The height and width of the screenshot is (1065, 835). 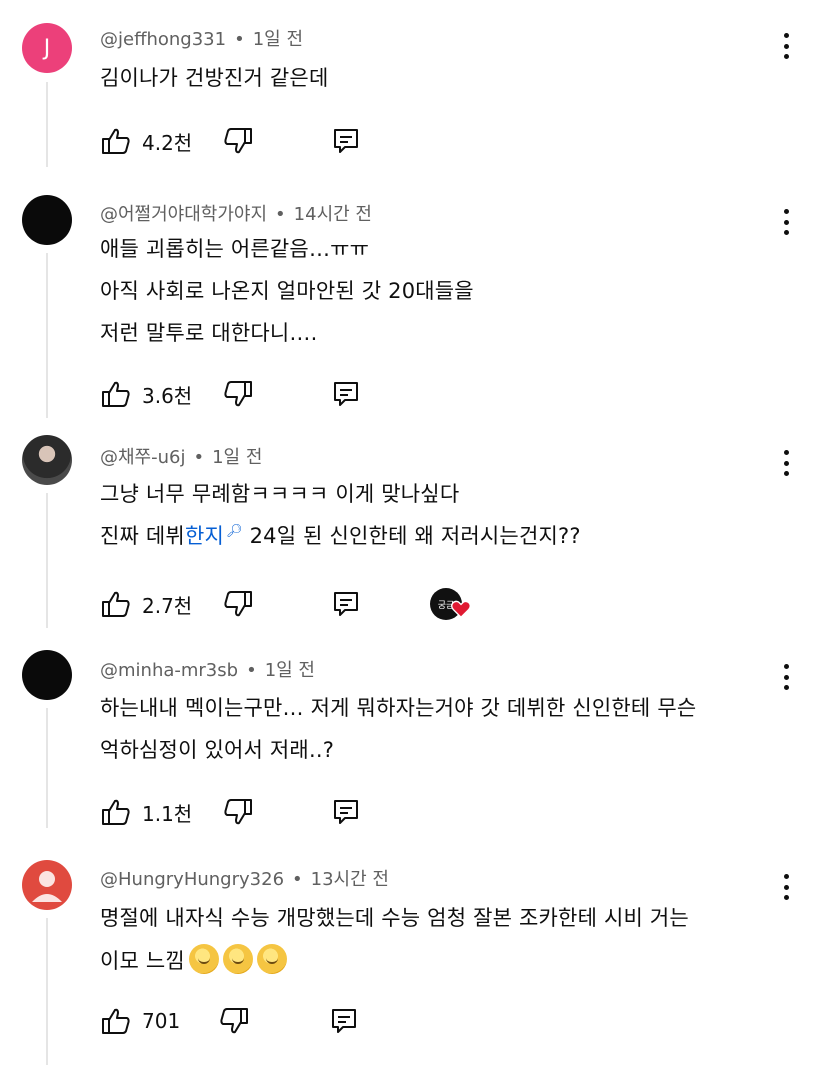 I want to click on like-button: 1.1천, so click(x=146, y=812).